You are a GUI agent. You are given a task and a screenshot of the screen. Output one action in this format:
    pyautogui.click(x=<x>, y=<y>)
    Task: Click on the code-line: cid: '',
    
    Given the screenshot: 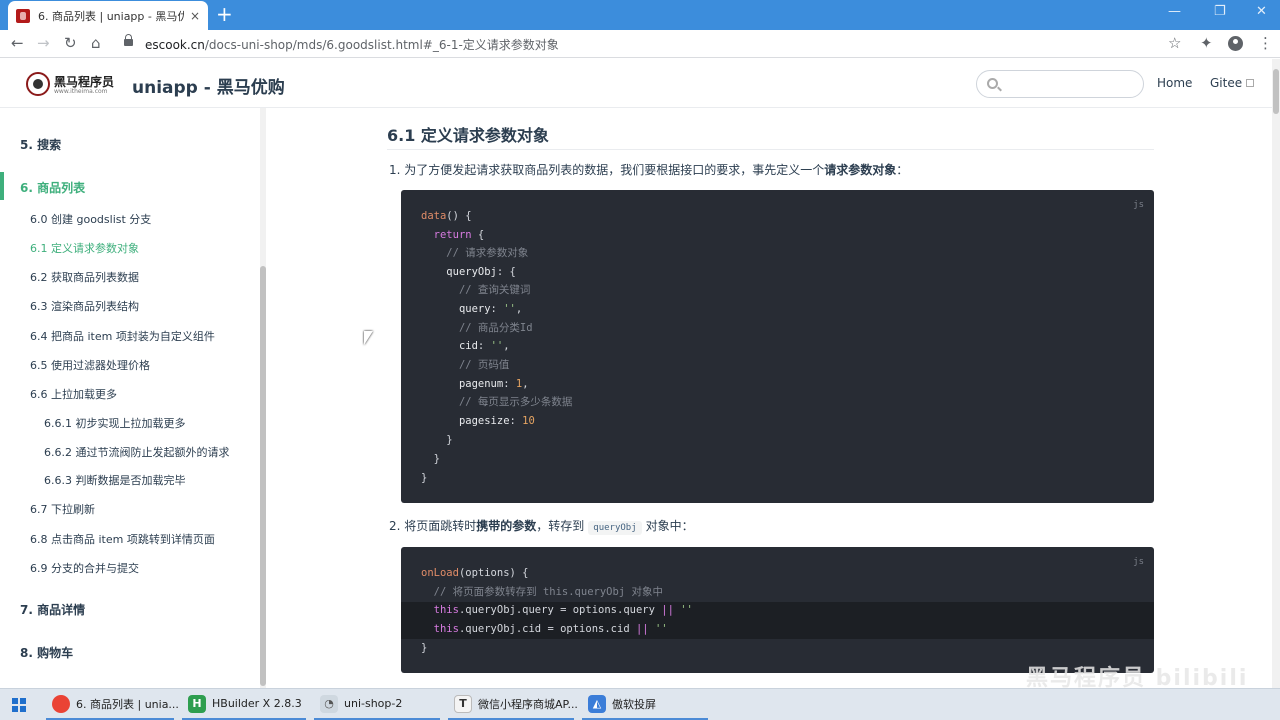 What is the action you would take?
    pyautogui.click(x=484, y=346)
    